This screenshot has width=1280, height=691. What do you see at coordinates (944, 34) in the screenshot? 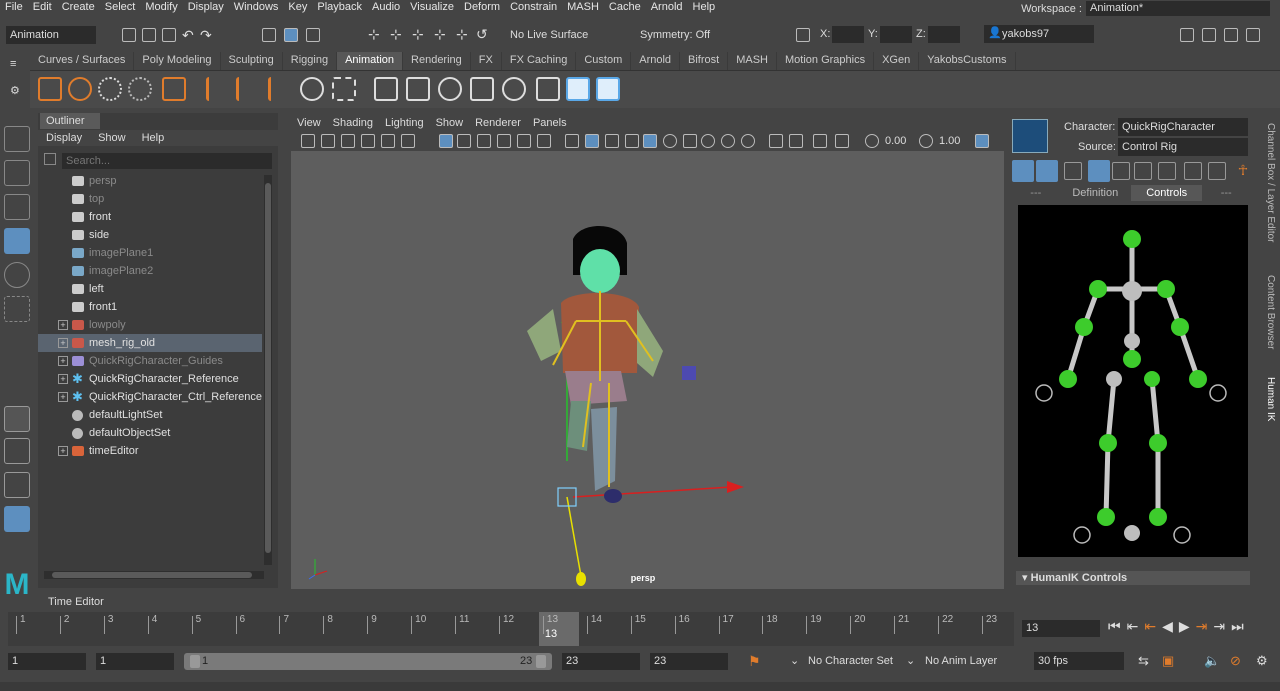
I see `z-field` at bounding box center [944, 34].